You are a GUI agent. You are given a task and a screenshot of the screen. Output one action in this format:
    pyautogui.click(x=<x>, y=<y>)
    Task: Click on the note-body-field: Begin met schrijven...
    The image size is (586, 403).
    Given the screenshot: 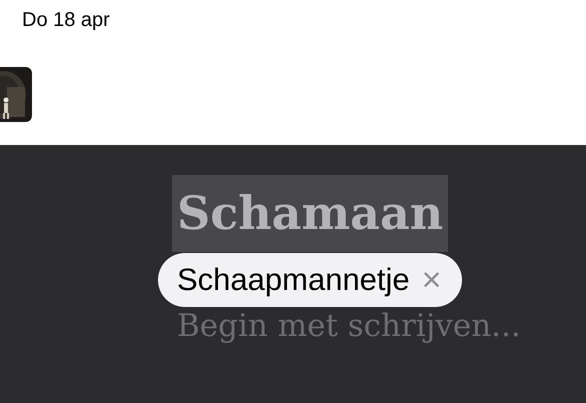 What is the action you would take?
    pyautogui.click(x=381, y=326)
    